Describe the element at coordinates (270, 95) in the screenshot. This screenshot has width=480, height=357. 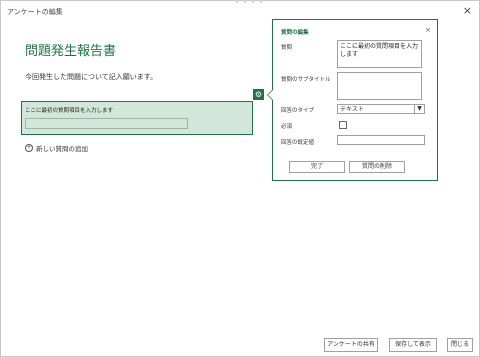
I see `panel-pointer-inner` at that location.